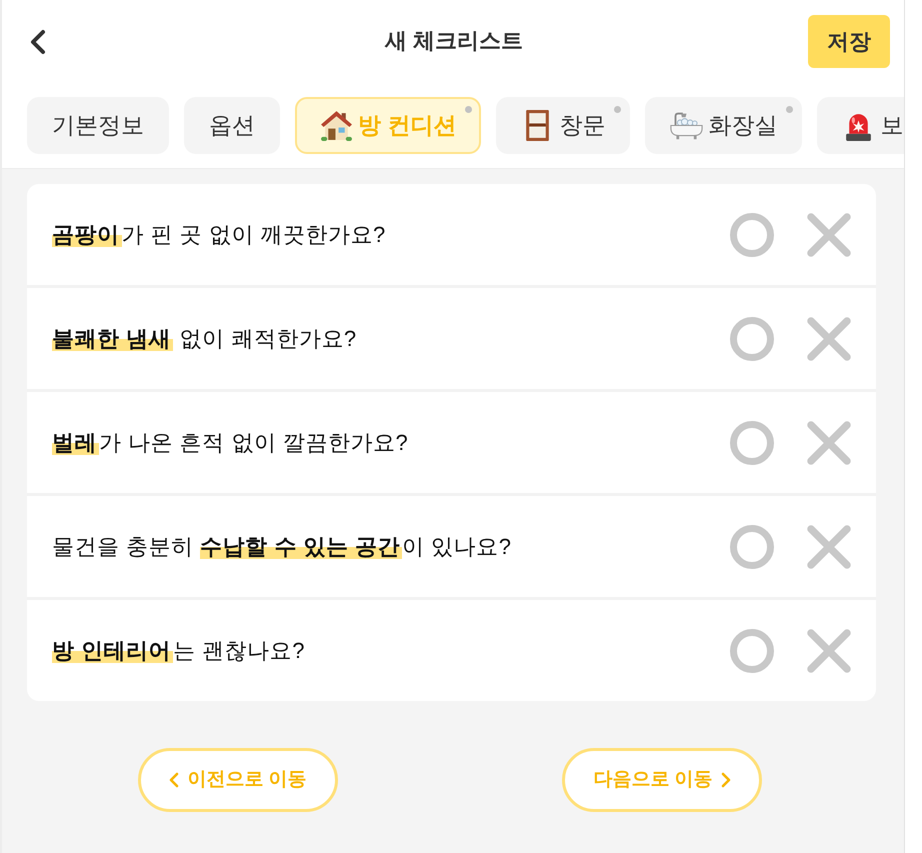 This screenshot has width=922, height=853. I want to click on question-text: 불쾌한 냄새 없이 쾌적한가요?, so click(204, 339).